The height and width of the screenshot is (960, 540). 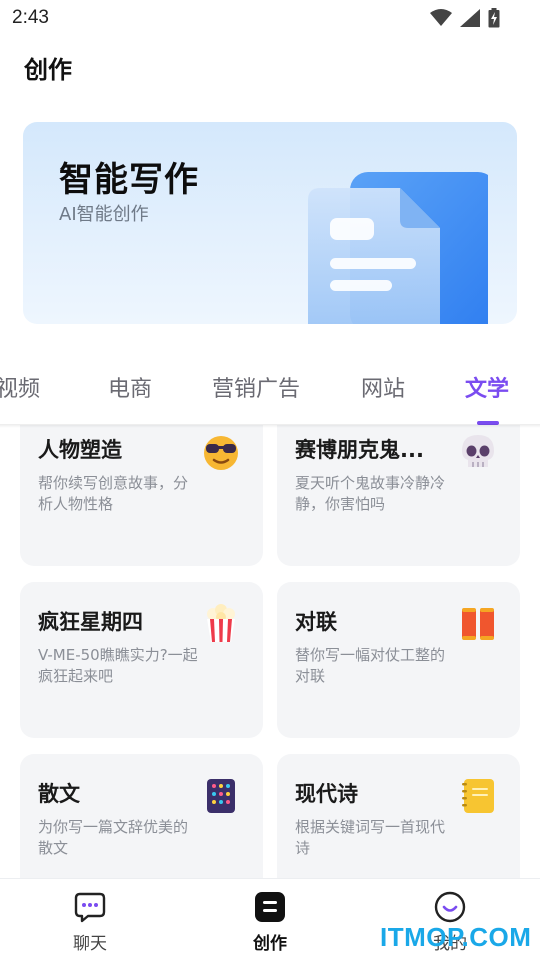 I want to click on card-title: 现代诗, so click(x=326, y=794).